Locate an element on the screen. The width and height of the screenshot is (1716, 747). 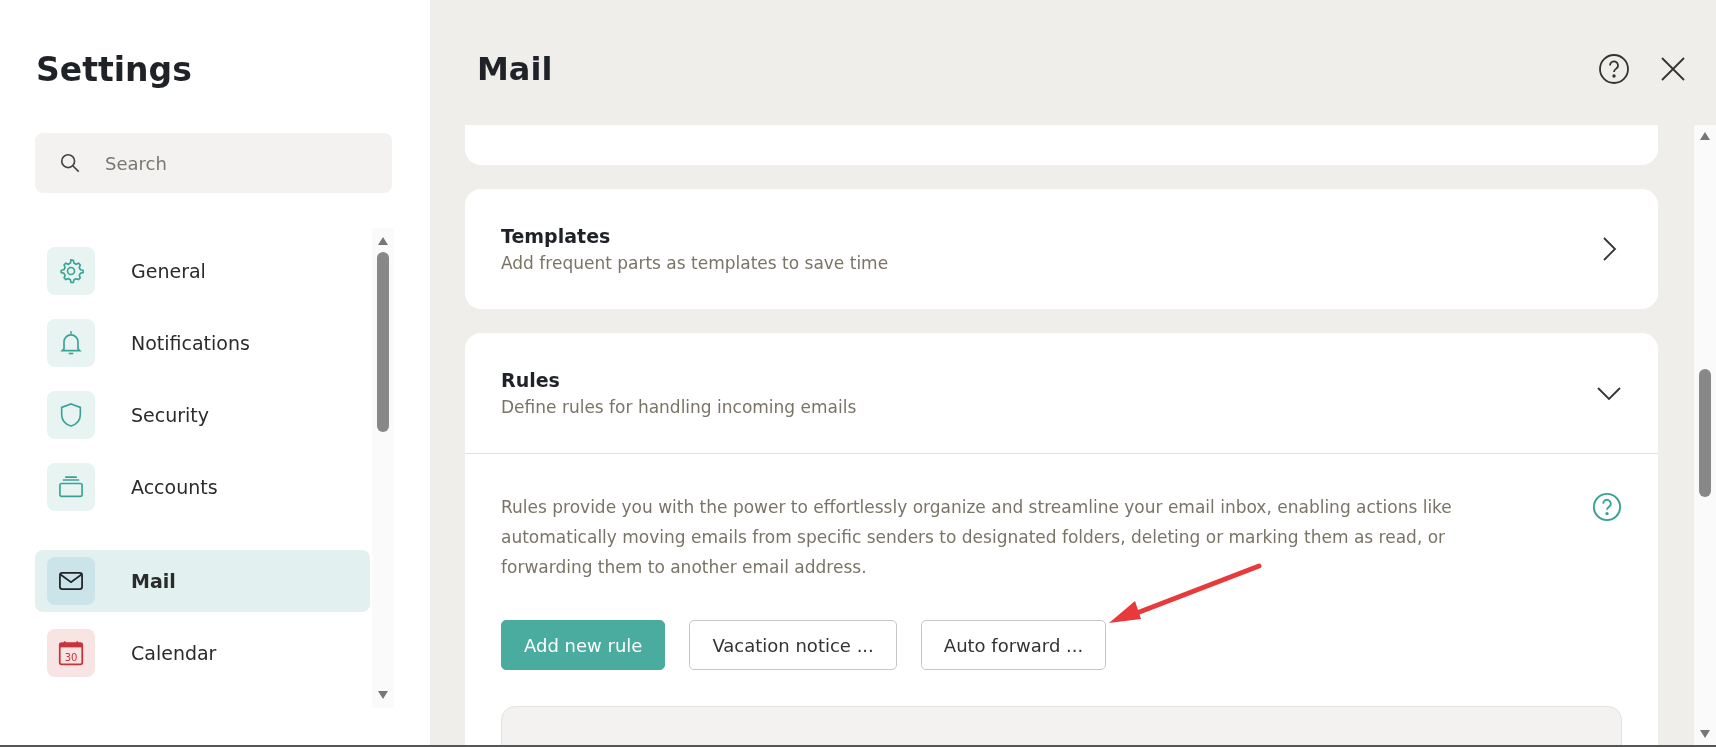
nav-item: Security is located at coordinates (202, 415).